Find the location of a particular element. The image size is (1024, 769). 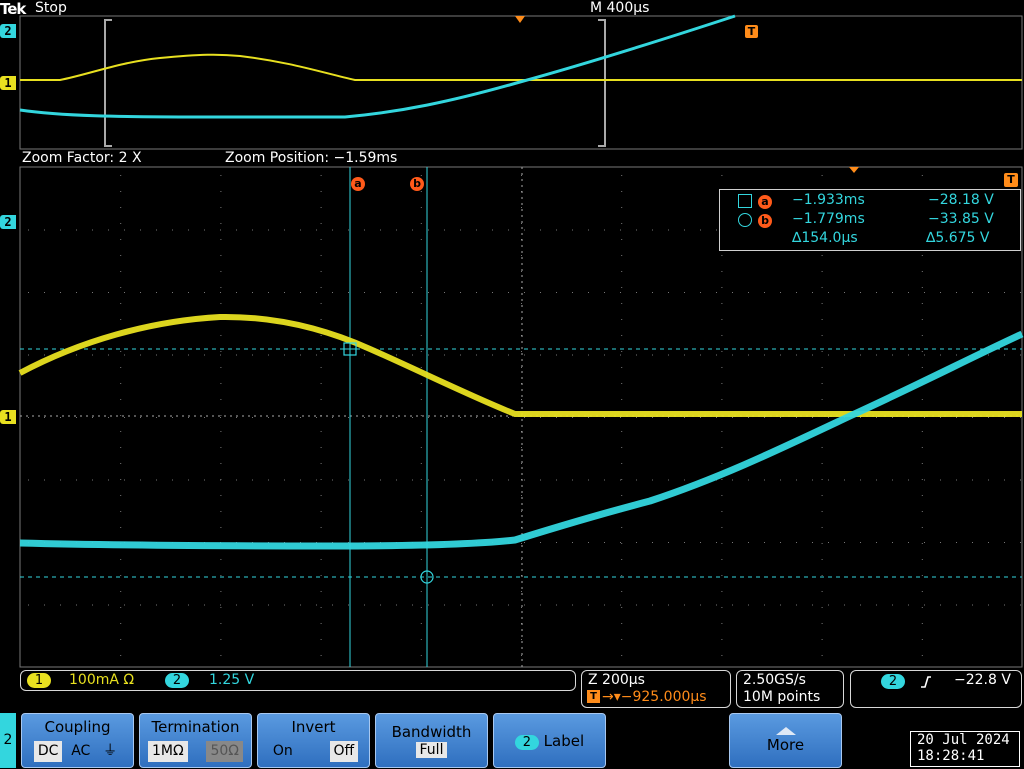

ch1-scale: 100mA Ω is located at coordinates (101, 680).